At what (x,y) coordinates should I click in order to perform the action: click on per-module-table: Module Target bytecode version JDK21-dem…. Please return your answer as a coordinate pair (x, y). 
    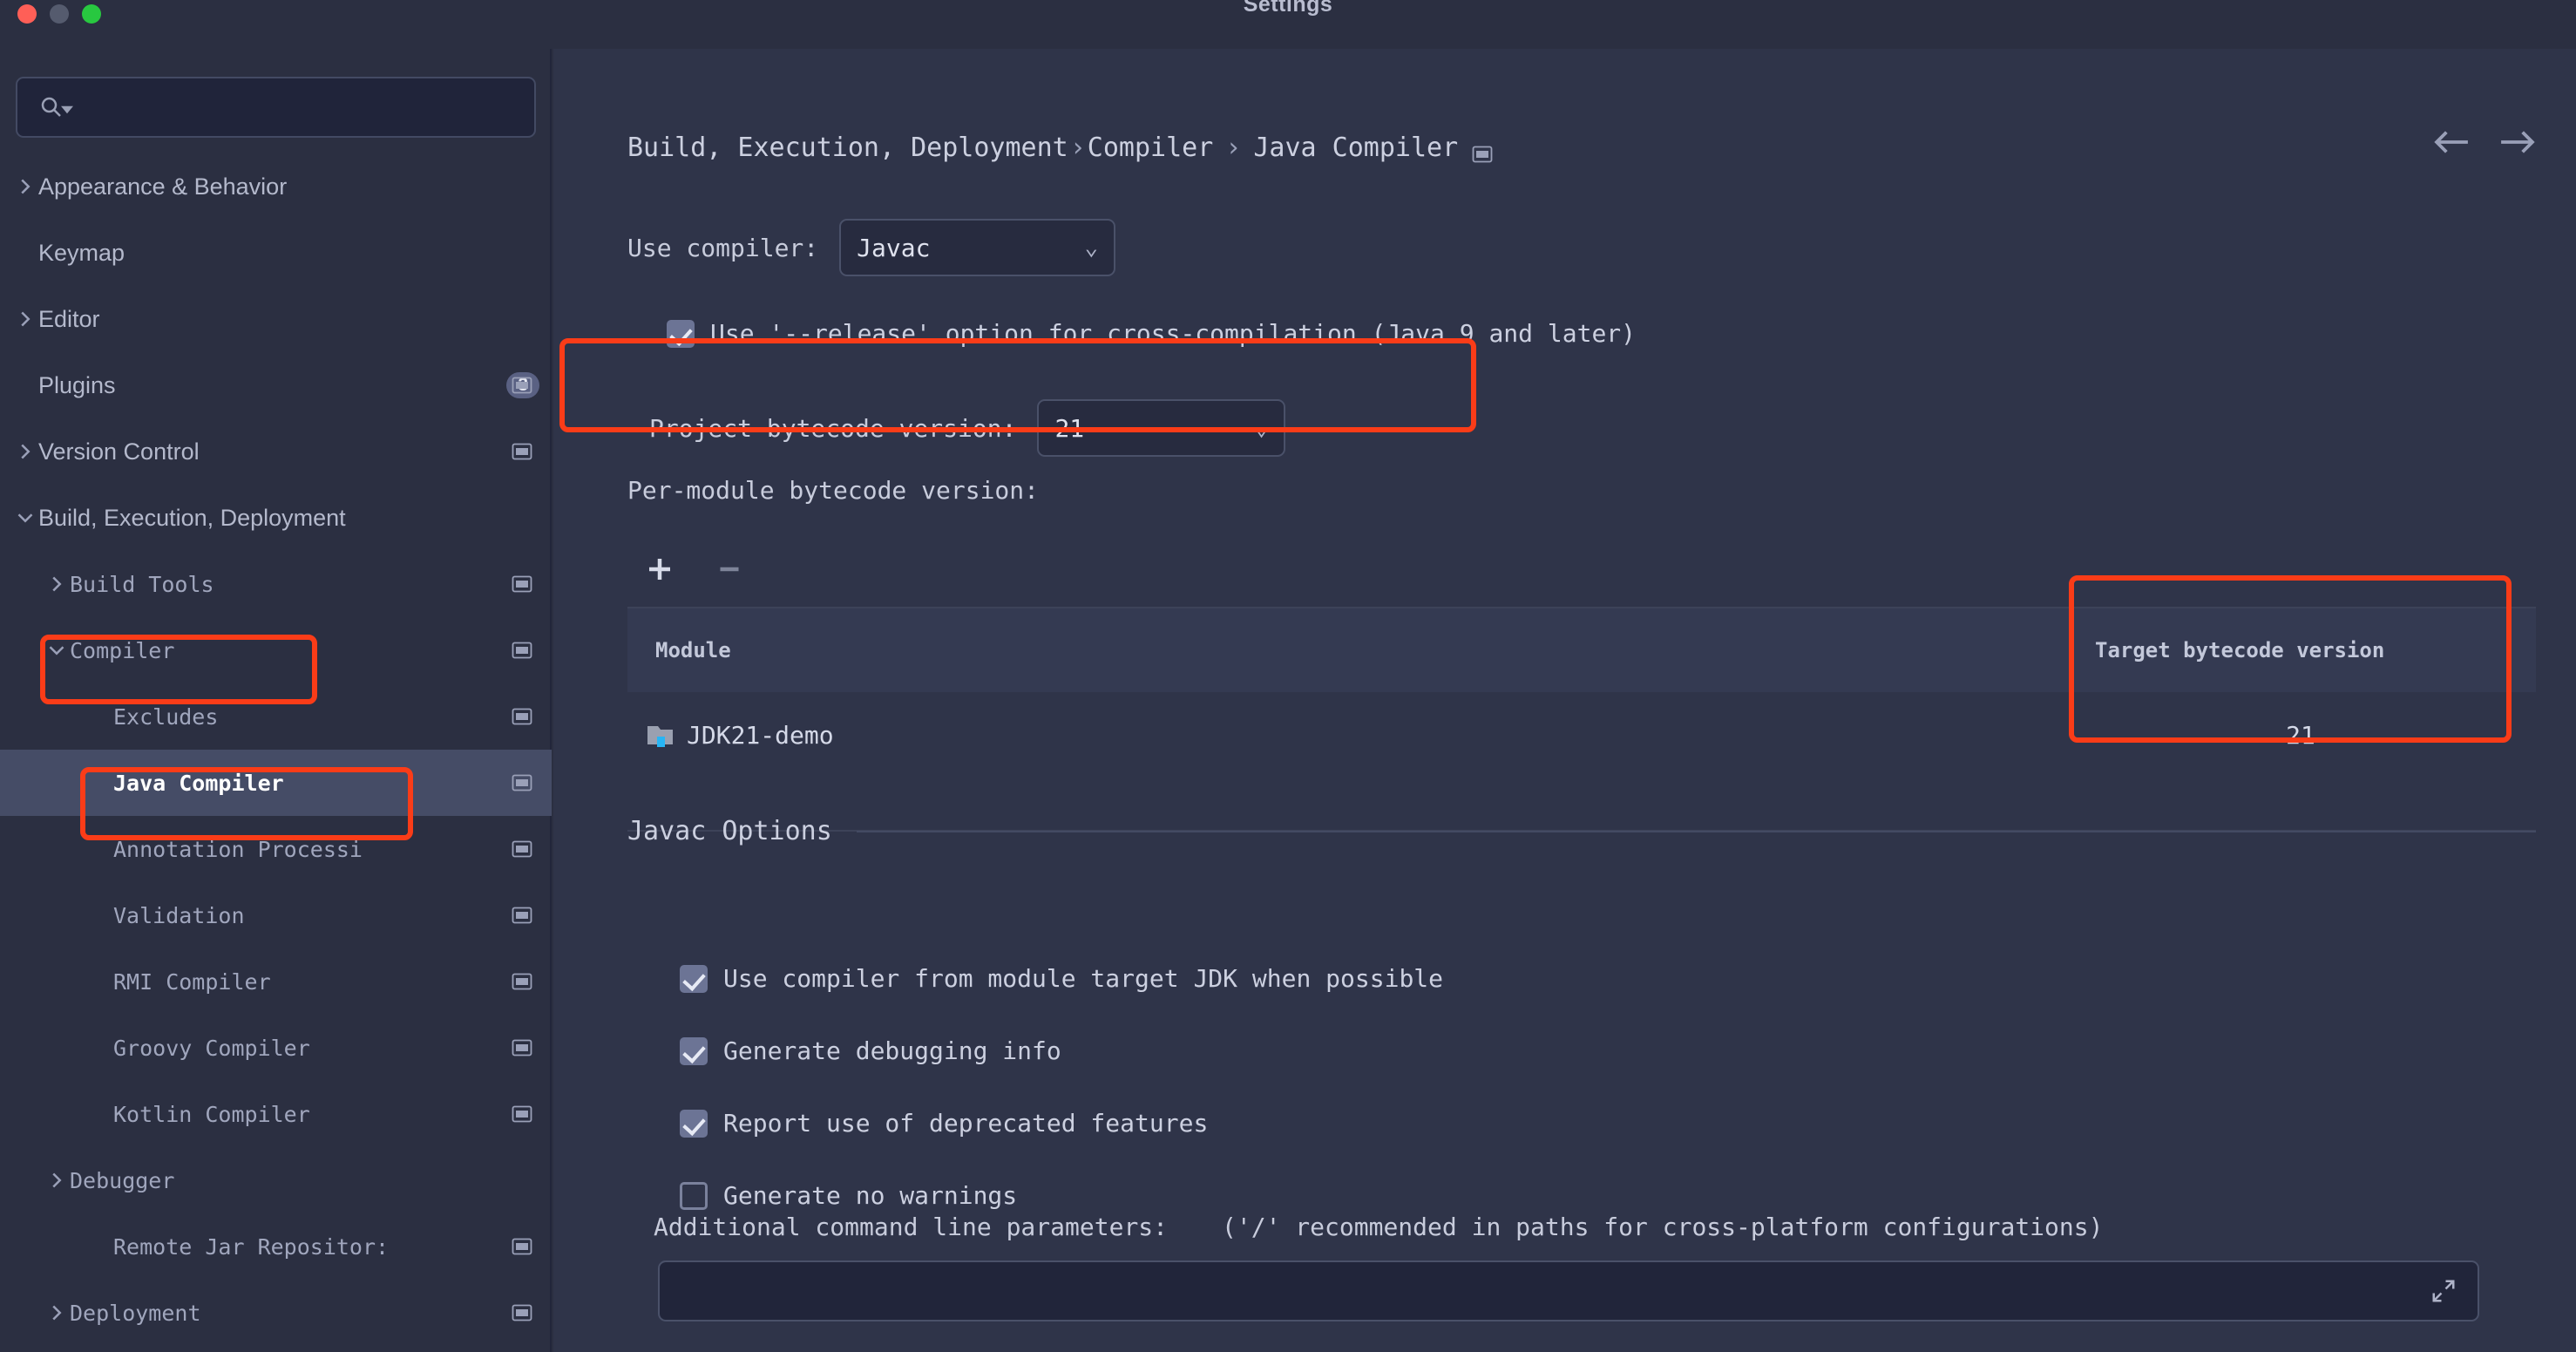
    Looking at the image, I should click on (1582, 719).